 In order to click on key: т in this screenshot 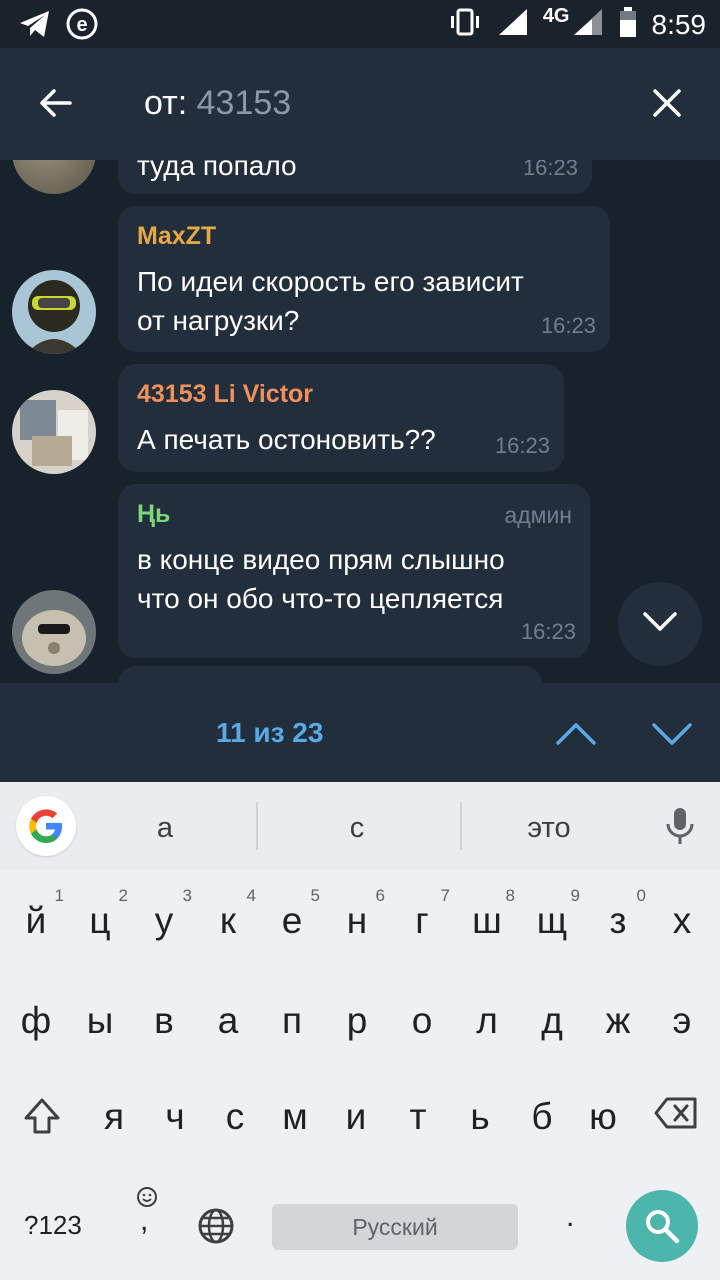, I will do `click(418, 1117)`.